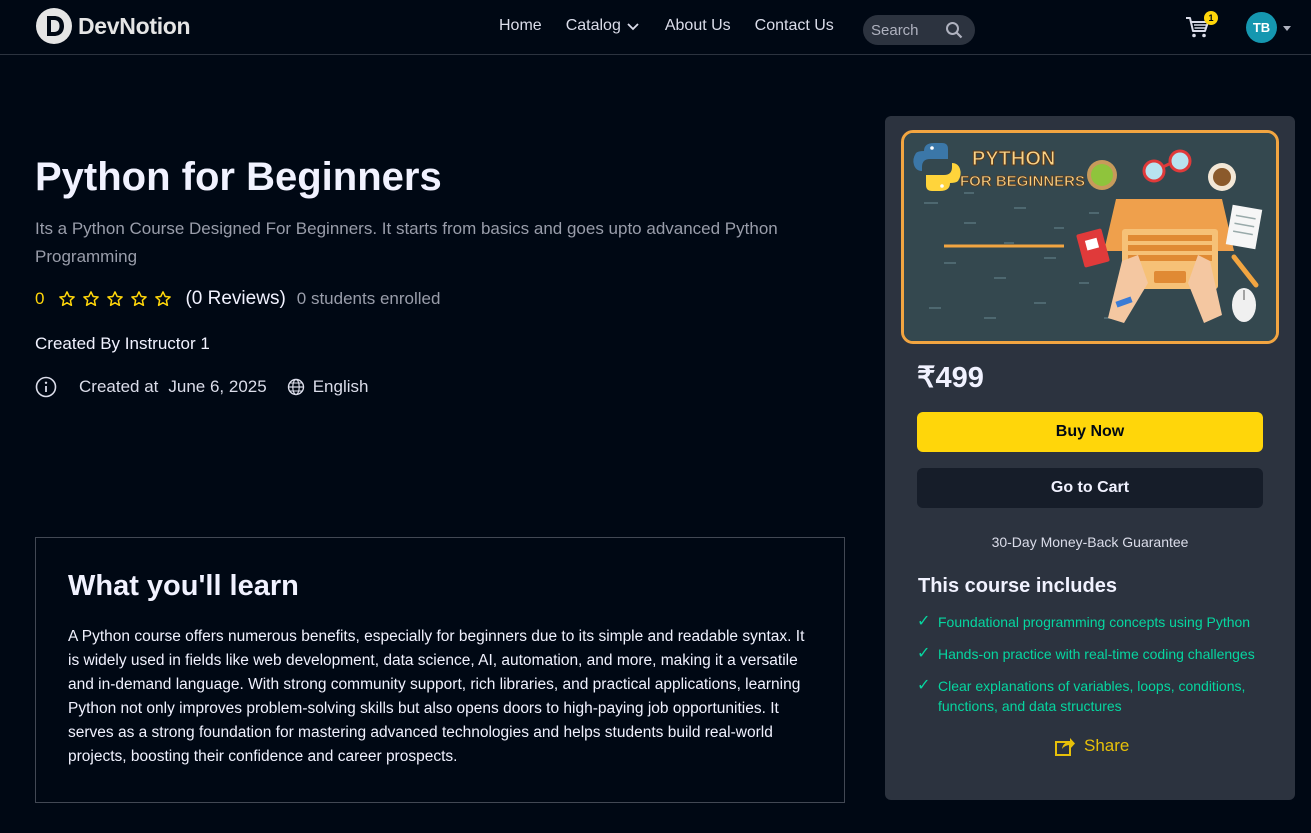 This screenshot has width=1311, height=833. I want to click on cart-button: 1, so click(1201, 26).